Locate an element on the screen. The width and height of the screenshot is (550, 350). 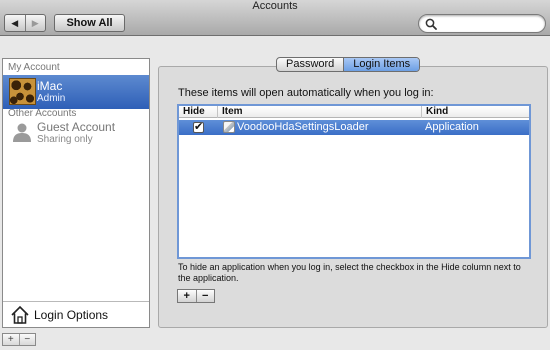
search-input is located at coordinates (489, 23).